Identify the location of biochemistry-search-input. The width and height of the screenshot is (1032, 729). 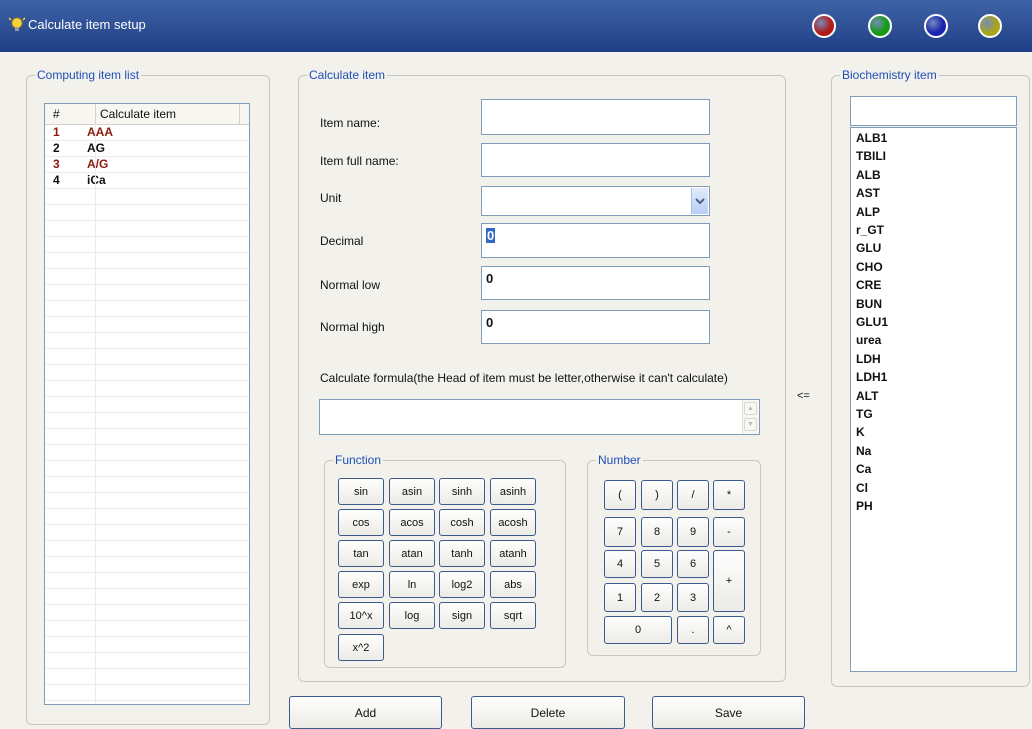
(933, 111).